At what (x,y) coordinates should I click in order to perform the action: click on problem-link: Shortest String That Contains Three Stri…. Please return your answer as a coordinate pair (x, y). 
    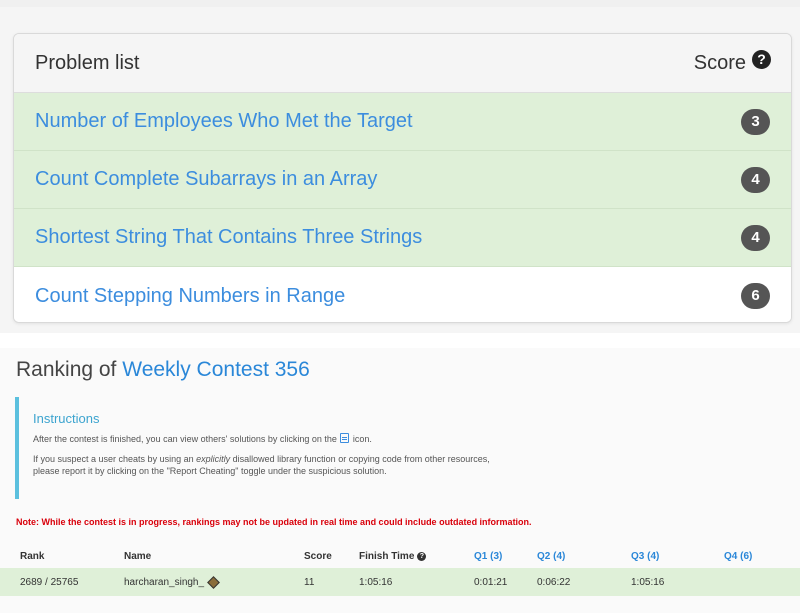
    Looking at the image, I should click on (228, 237).